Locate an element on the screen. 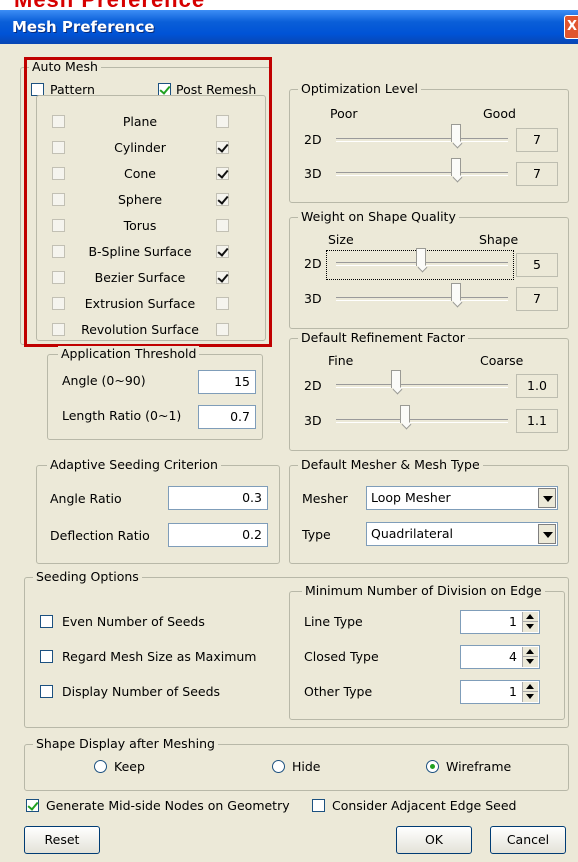  cancel-button: Cancel is located at coordinates (528, 840).